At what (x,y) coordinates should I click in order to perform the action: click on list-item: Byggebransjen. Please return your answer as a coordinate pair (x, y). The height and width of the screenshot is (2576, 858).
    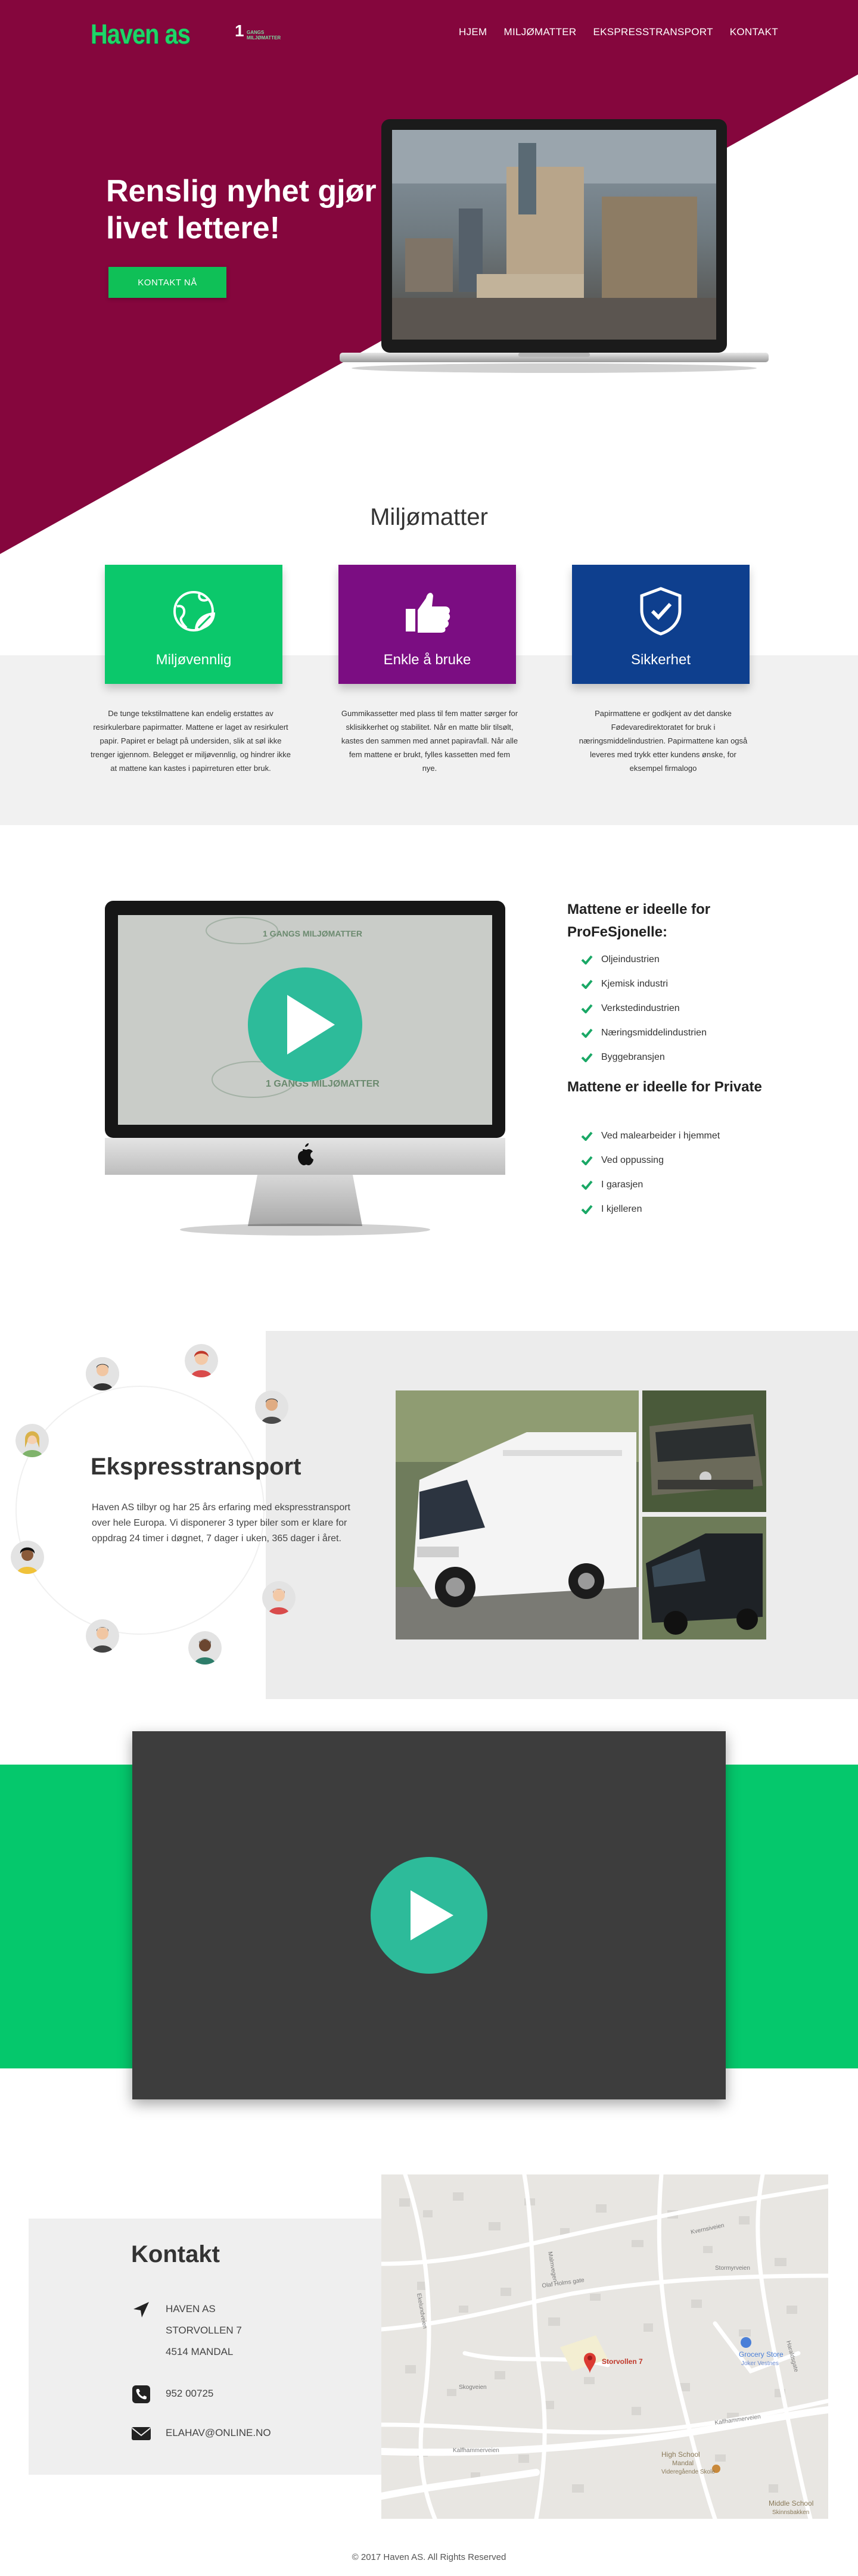
    Looking at the image, I should click on (623, 1057).